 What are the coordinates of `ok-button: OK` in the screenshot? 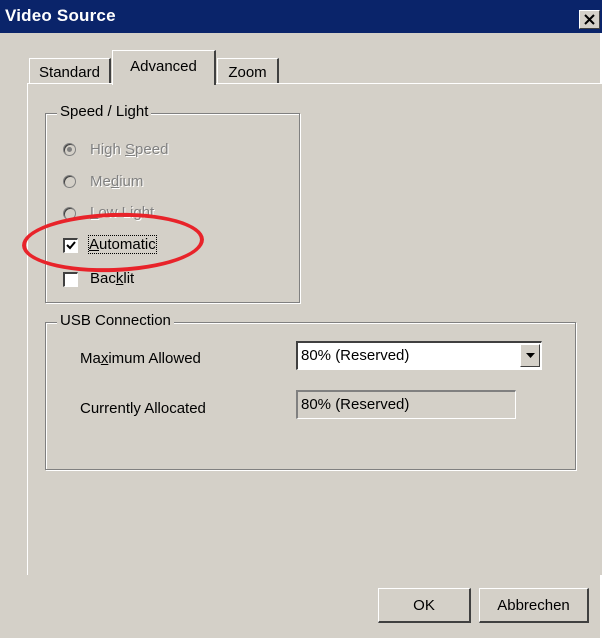 It's located at (424, 605).